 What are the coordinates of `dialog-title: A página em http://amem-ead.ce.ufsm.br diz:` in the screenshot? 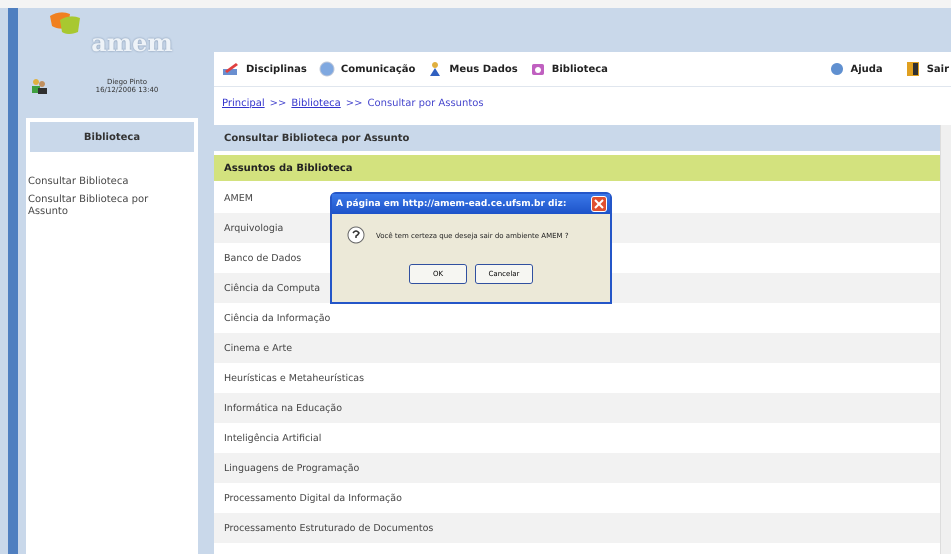 It's located at (451, 204).